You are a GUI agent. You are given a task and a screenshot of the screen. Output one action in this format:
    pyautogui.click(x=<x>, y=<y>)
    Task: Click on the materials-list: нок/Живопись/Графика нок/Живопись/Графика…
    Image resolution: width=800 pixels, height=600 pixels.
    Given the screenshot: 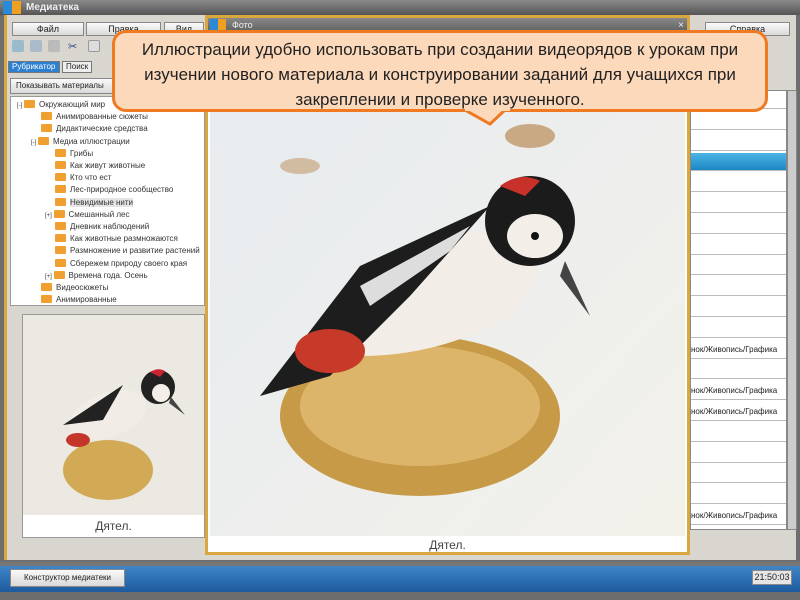 What is the action you would take?
    pyautogui.click(x=738, y=310)
    